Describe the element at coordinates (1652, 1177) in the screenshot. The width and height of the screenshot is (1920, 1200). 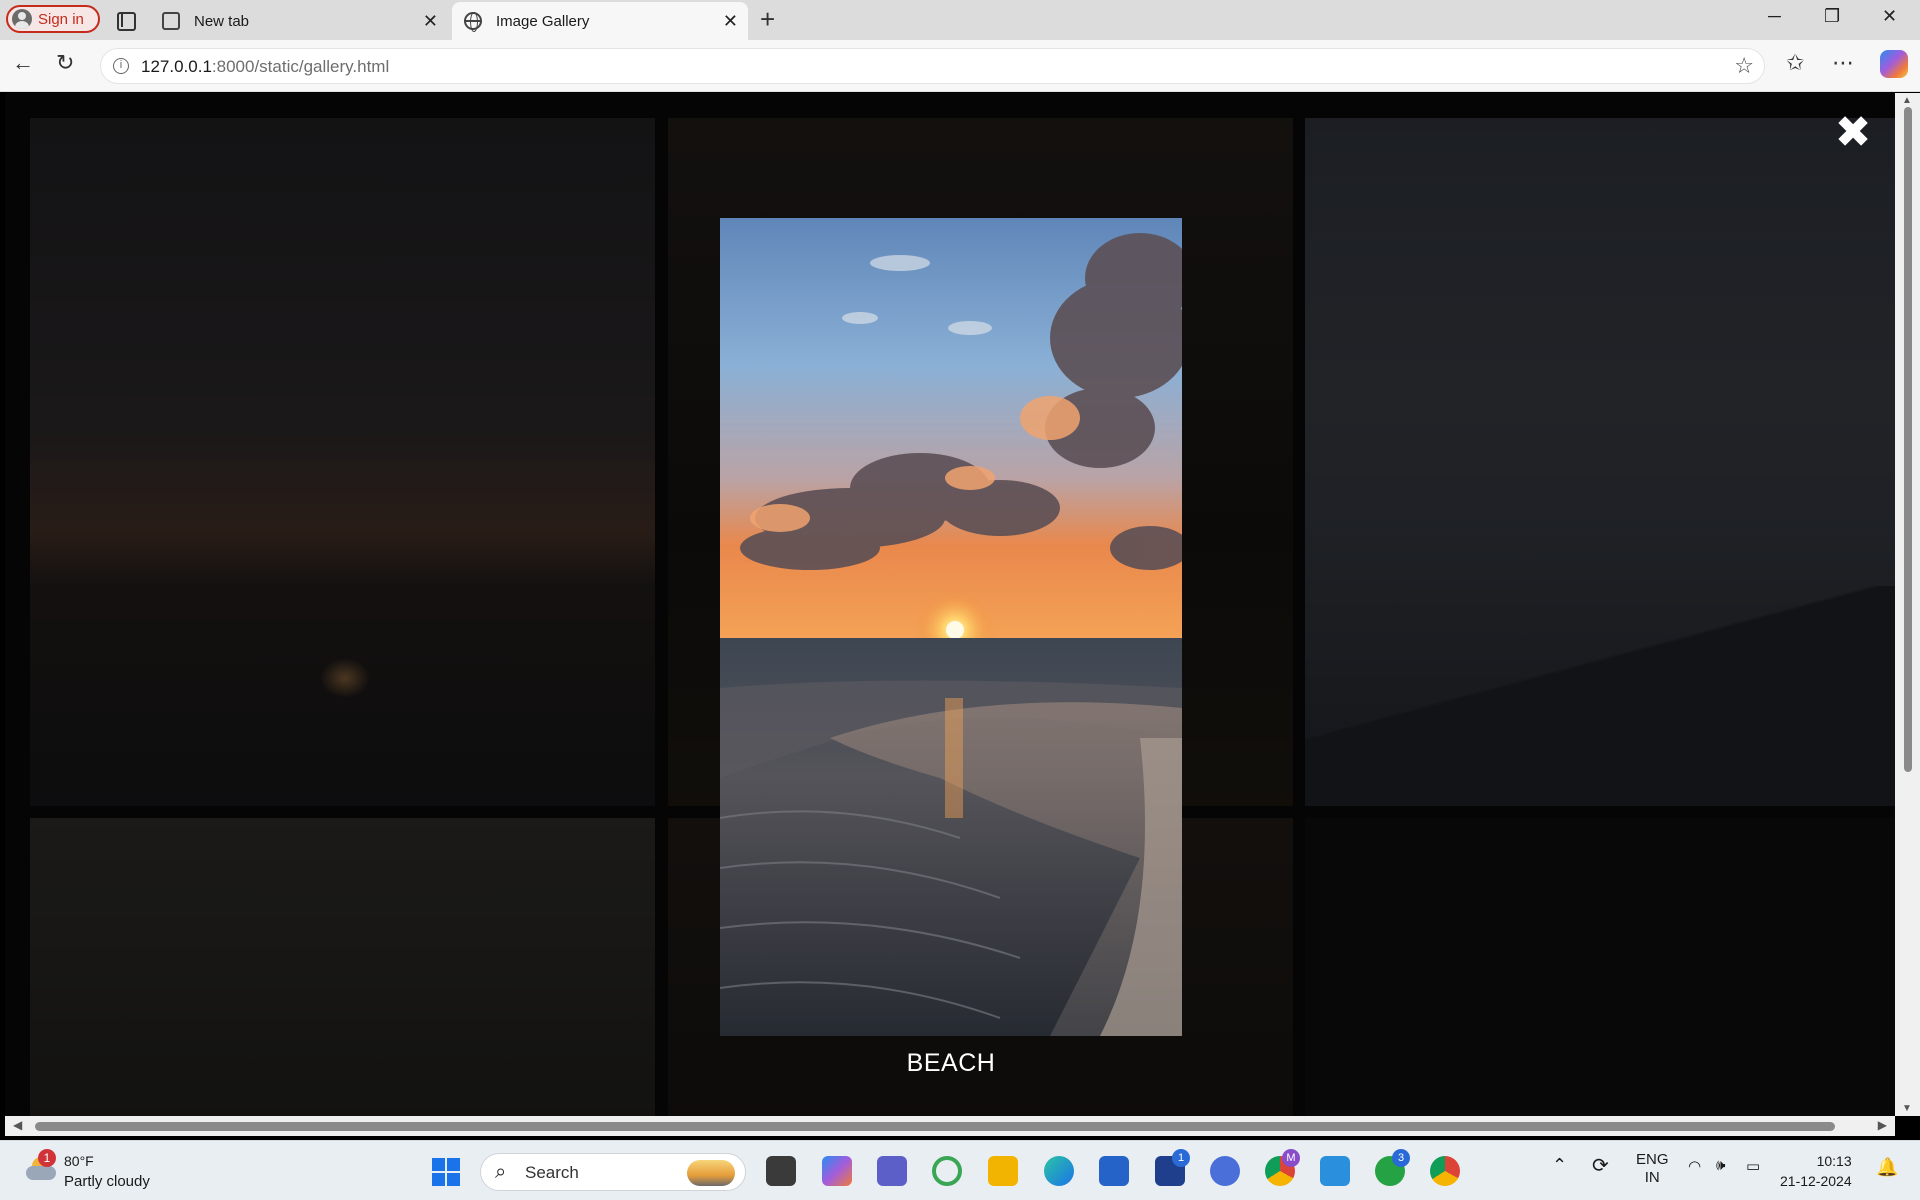
I see `region-code: IN` at that location.